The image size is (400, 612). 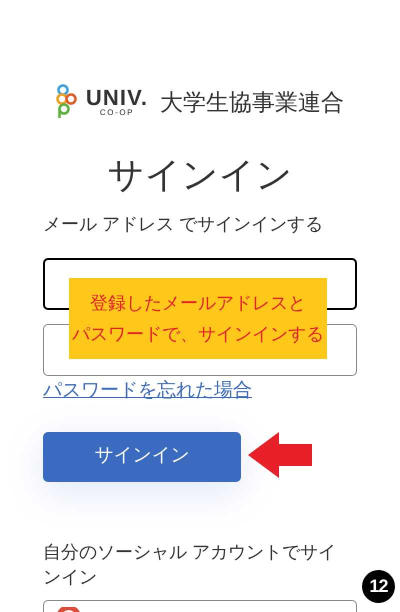 What do you see at coordinates (117, 113) in the screenshot?
I see `wordmark-subtitle: CO-OP` at bounding box center [117, 113].